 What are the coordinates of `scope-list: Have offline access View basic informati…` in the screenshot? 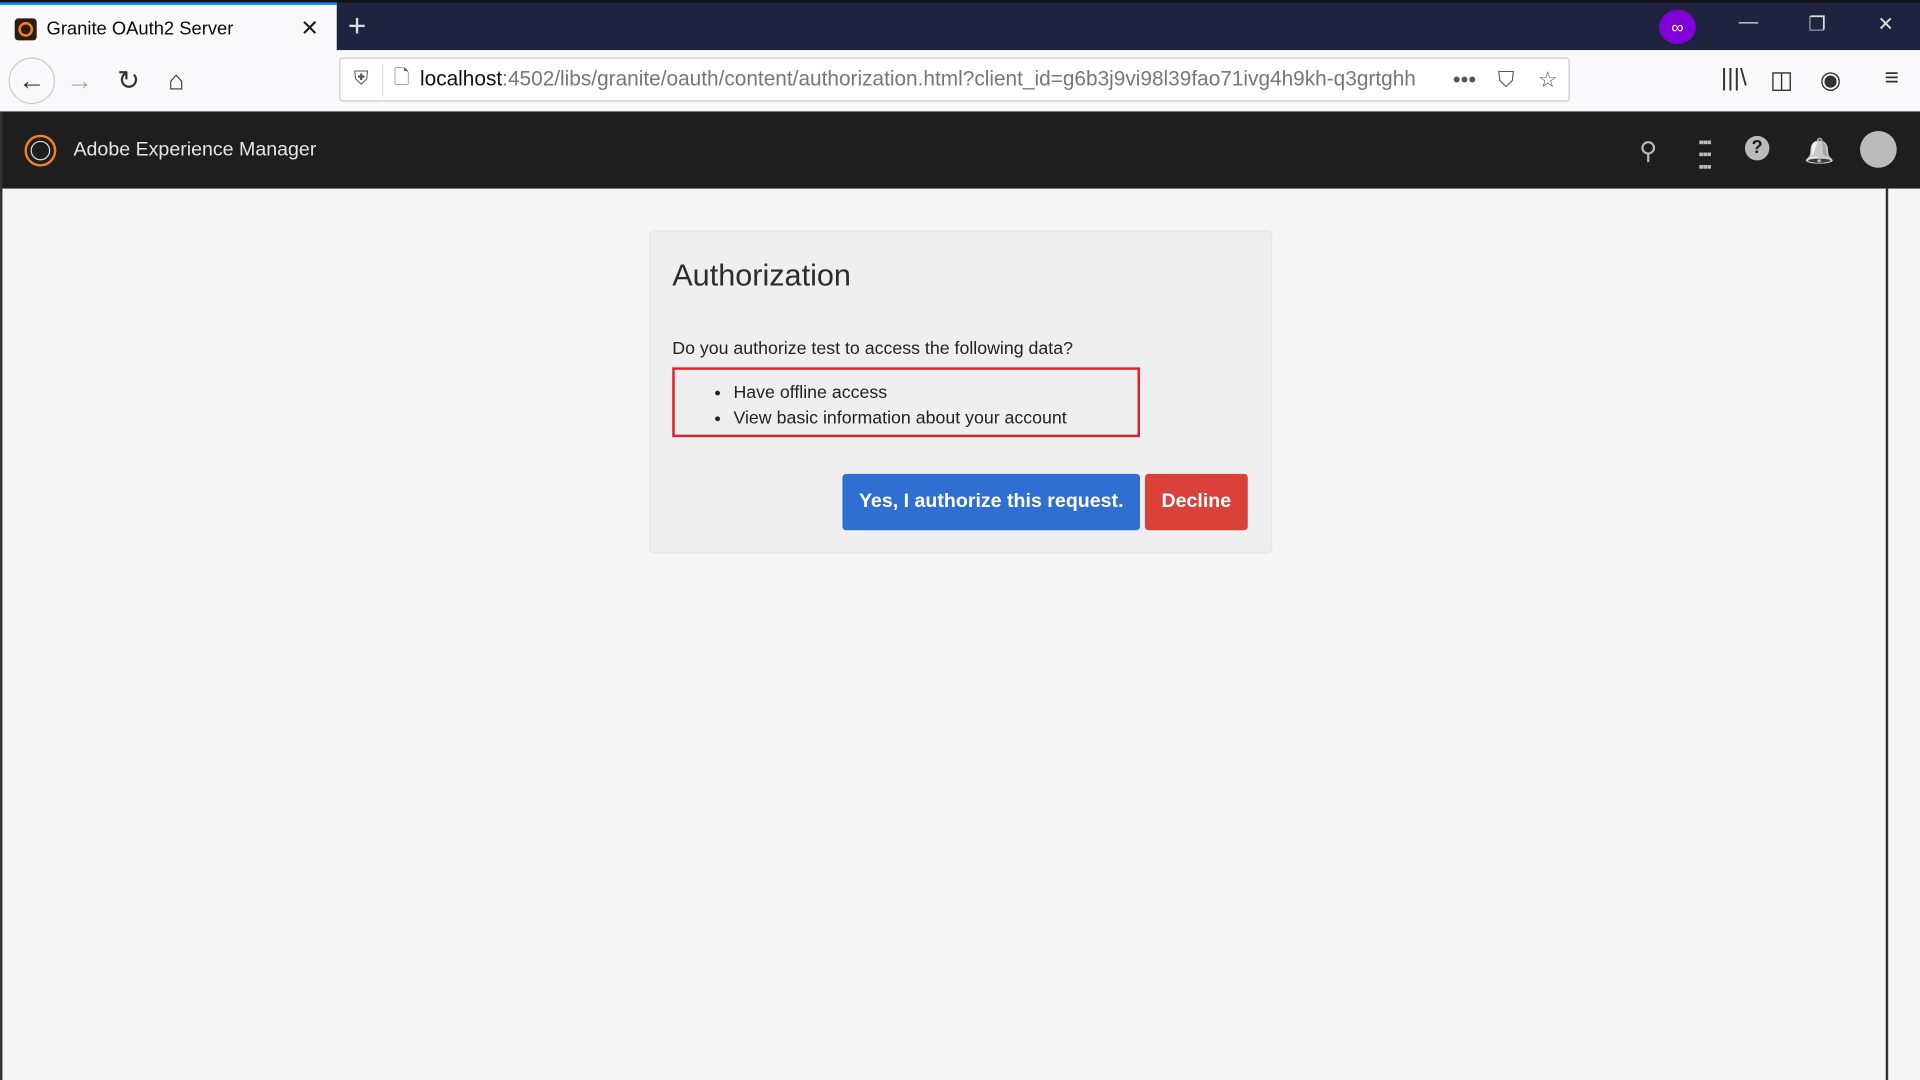 It's located at (906, 402).